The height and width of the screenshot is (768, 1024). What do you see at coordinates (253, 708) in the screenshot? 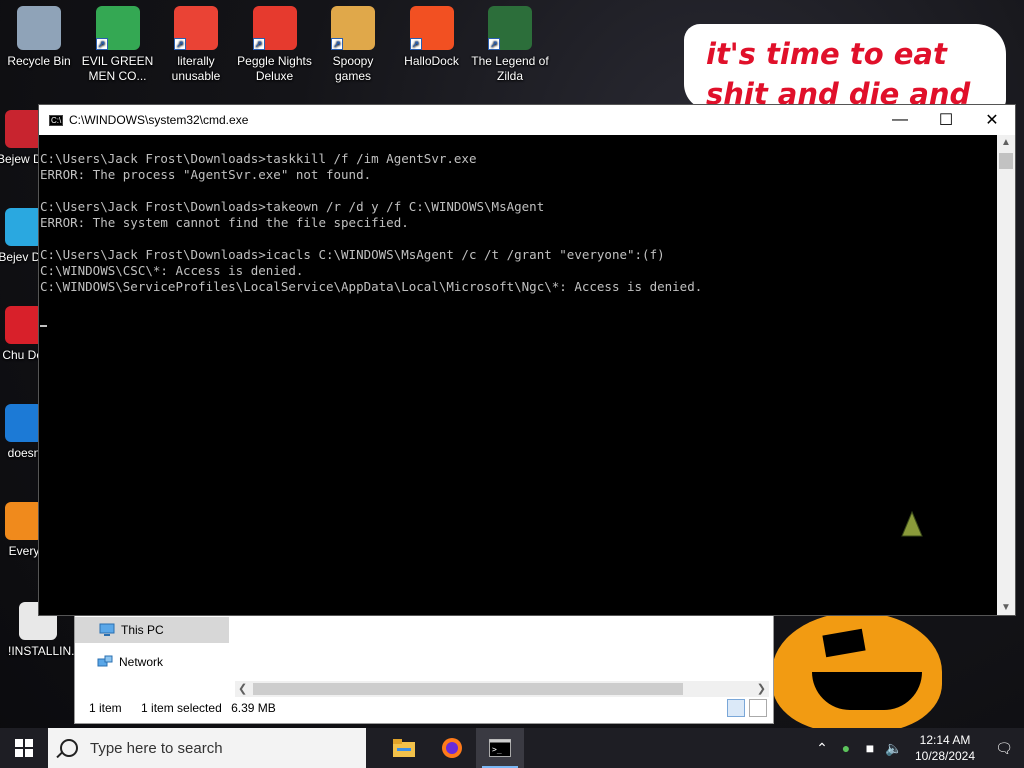
I see `status-size: 6.39 MB` at bounding box center [253, 708].